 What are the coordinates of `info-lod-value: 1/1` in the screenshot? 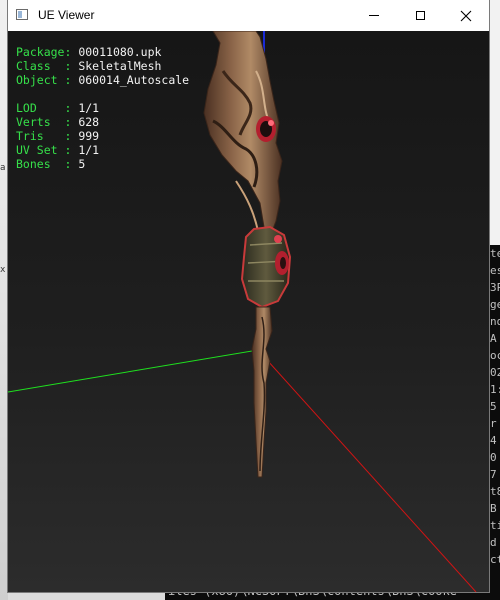 It's located at (89, 108).